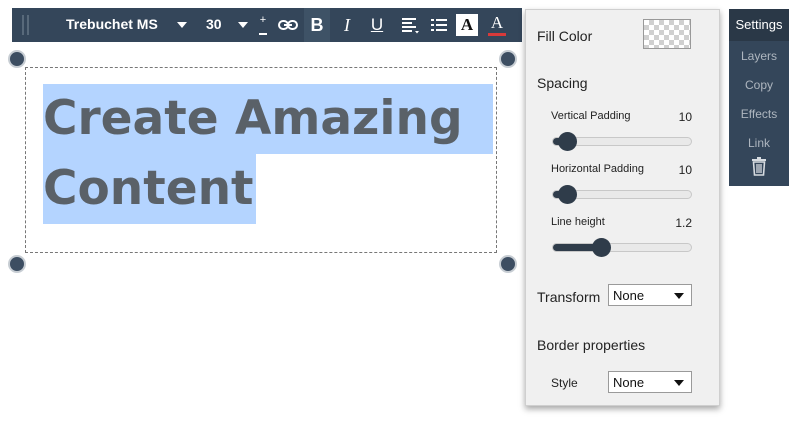  I want to click on style-label: Style, so click(564, 383).